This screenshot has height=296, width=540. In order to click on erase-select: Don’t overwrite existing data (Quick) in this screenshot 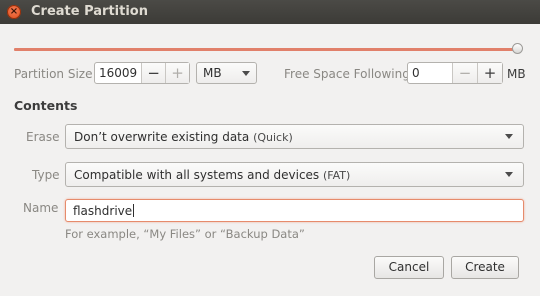, I will do `click(294, 136)`.